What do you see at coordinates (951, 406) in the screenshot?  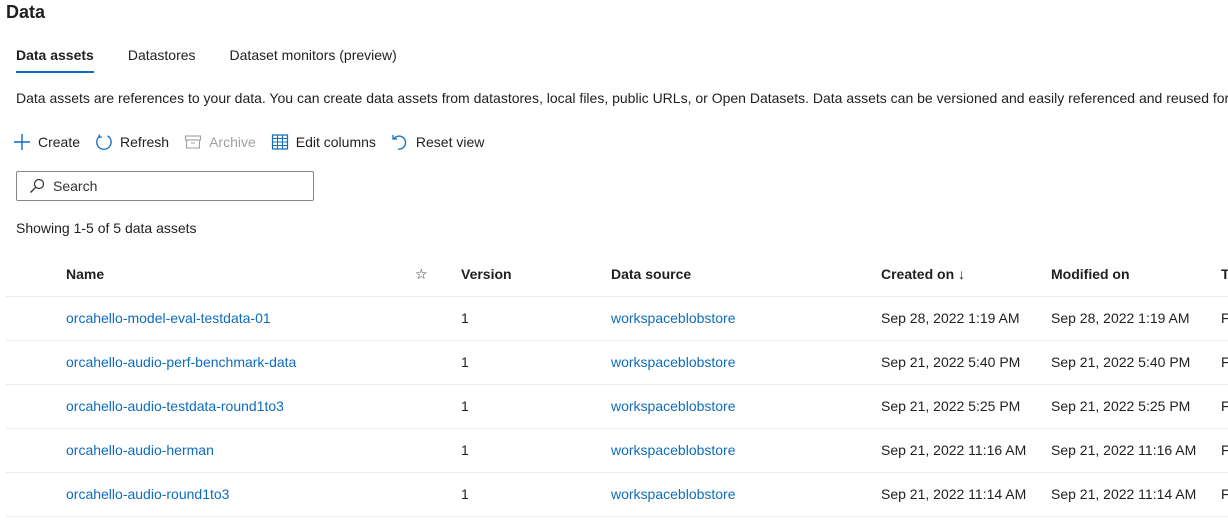 I see `asset-created-on: Sep 21, 2022 5:25 PM` at bounding box center [951, 406].